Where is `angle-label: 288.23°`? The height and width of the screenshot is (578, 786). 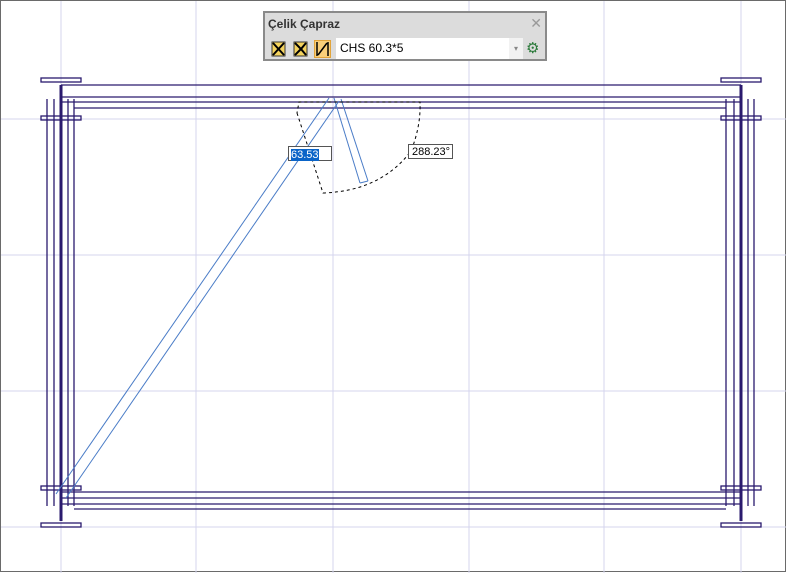
angle-label: 288.23° is located at coordinates (430, 151).